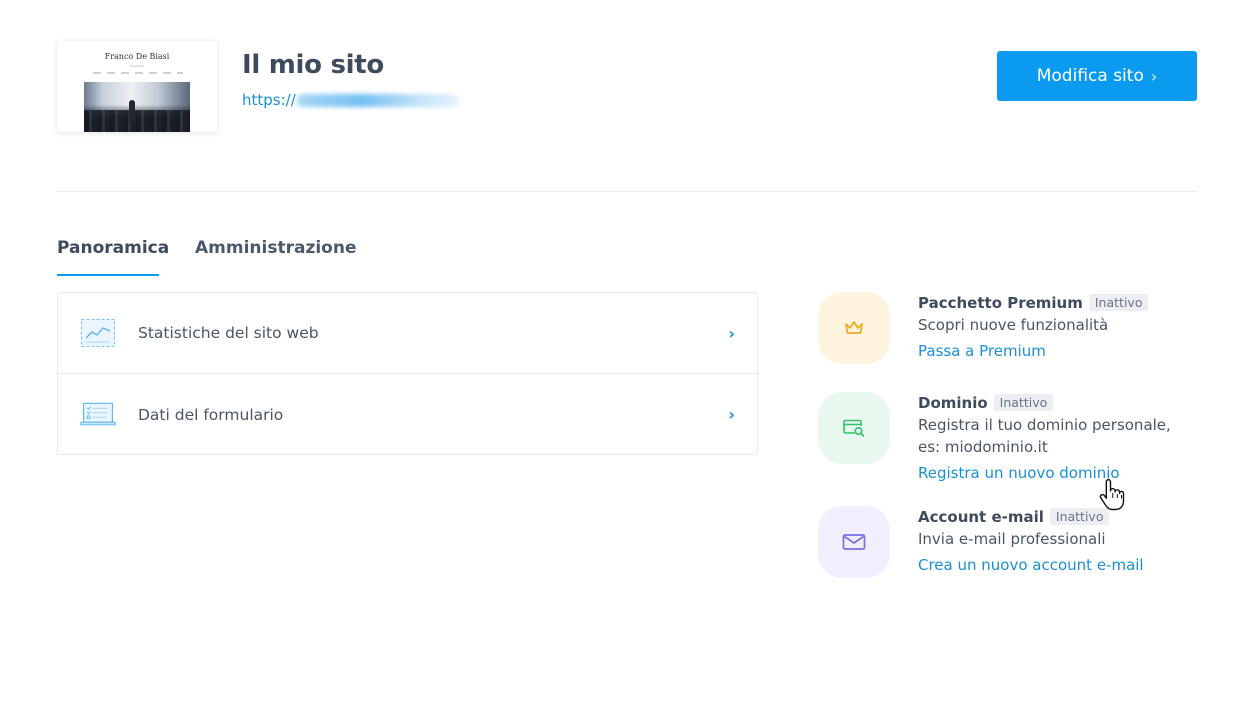  I want to click on form-laptop-icon, so click(98, 413).